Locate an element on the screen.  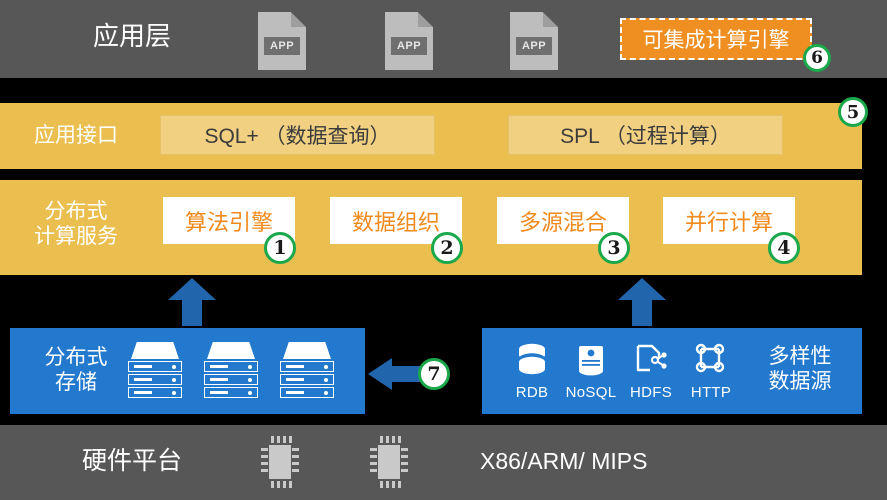
badge-1-number: 1 is located at coordinates (280, 248).